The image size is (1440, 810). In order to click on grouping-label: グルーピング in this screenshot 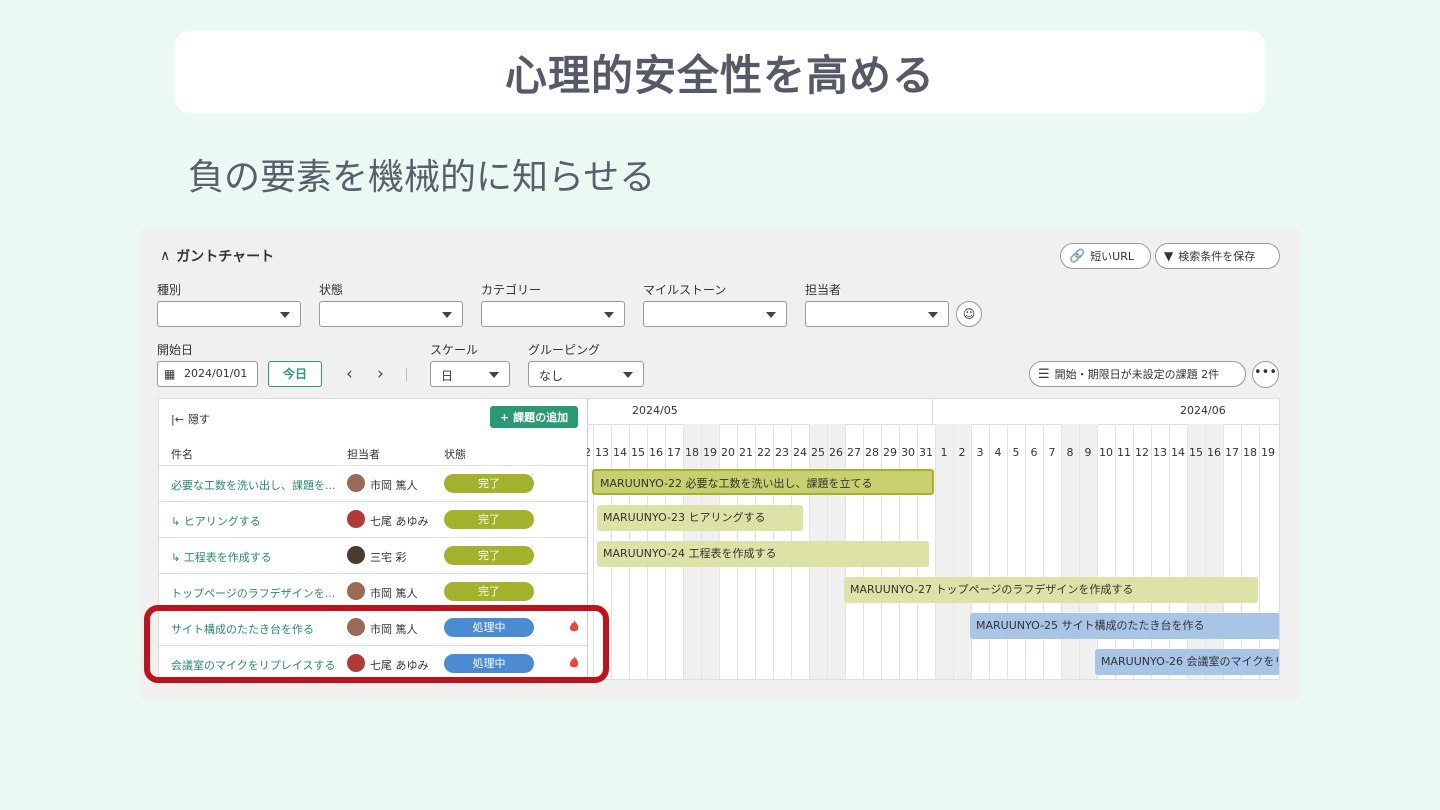, I will do `click(564, 350)`.